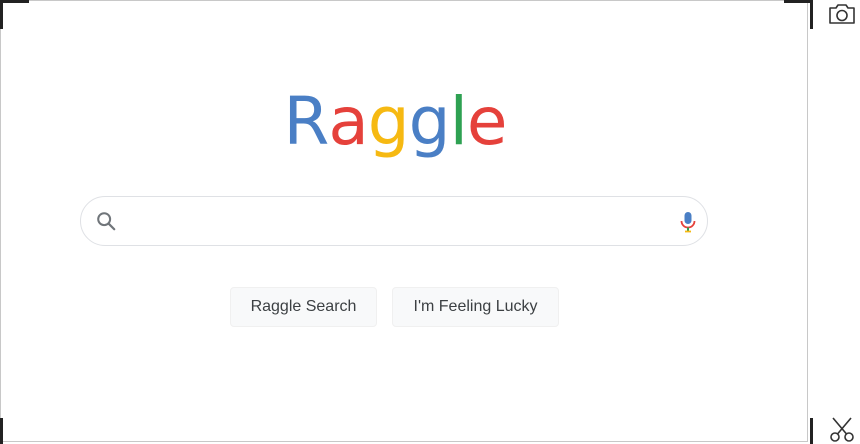 The width and height of the screenshot is (860, 444). What do you see at coordinates (14, 431) in the screenshot?
I see `frame-corner-bottom-left` at bounding box center [14, 431].